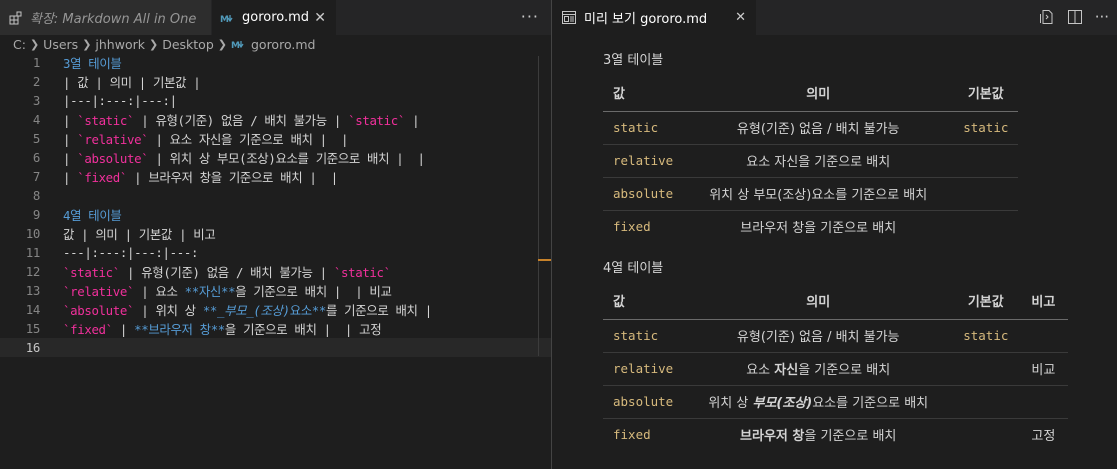 The image size is (1117, 469). I want to click on table-row: absolute 위치 상 부모(조상)요소를 기준으로 배치, so click(836, 402).